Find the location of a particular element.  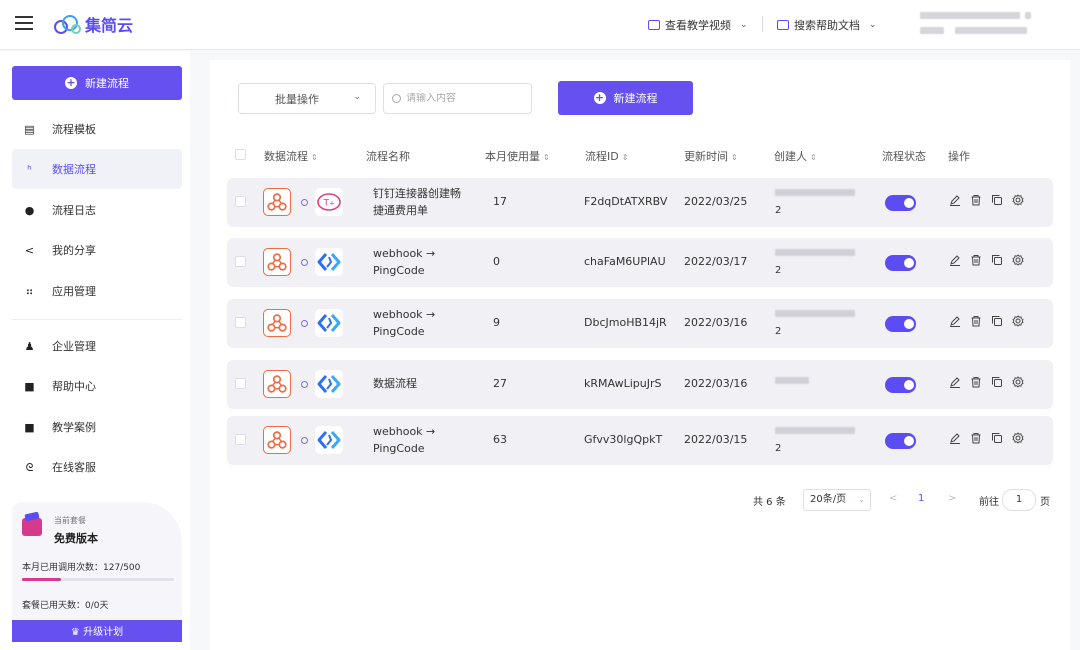

flow-updated: 2022/03/25 is located at coordinates (716, 201).